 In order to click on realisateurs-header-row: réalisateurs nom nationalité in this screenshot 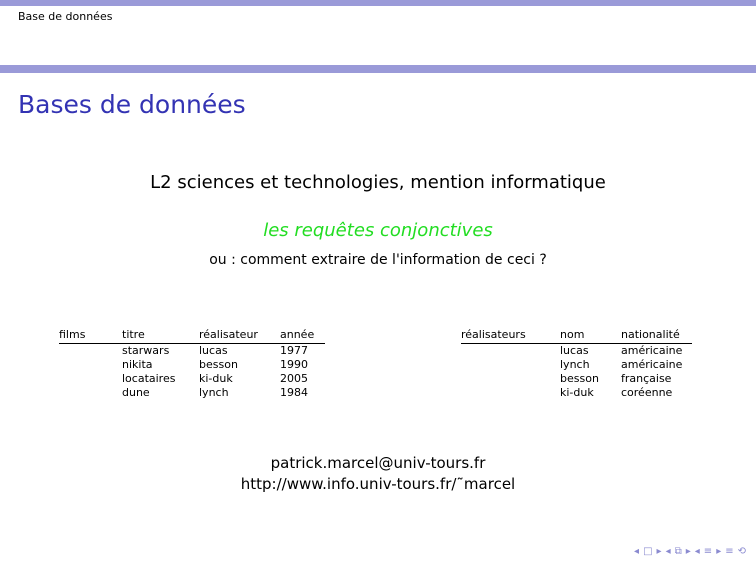, I will do `click(576, 336)`.